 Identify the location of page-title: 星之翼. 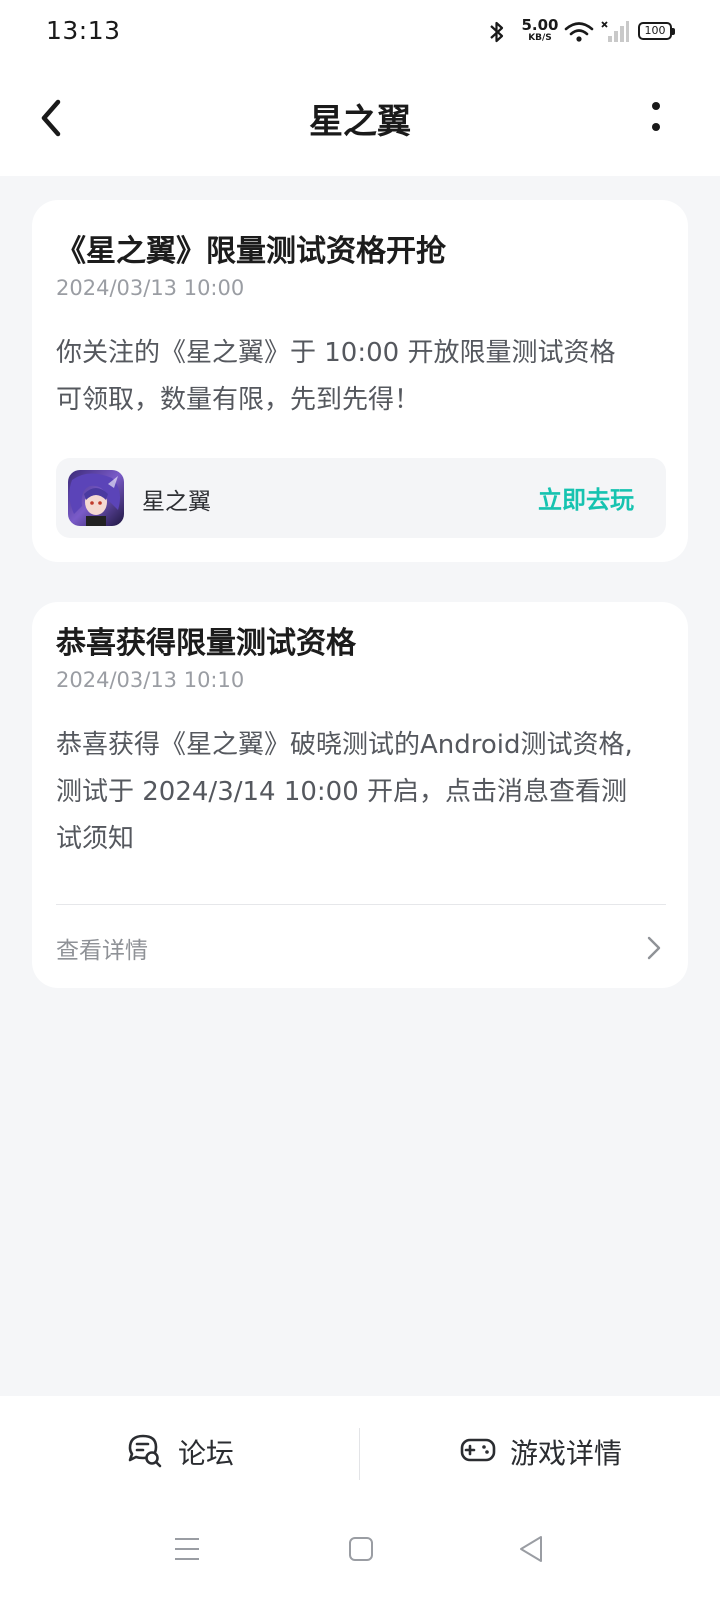
(360, 122).